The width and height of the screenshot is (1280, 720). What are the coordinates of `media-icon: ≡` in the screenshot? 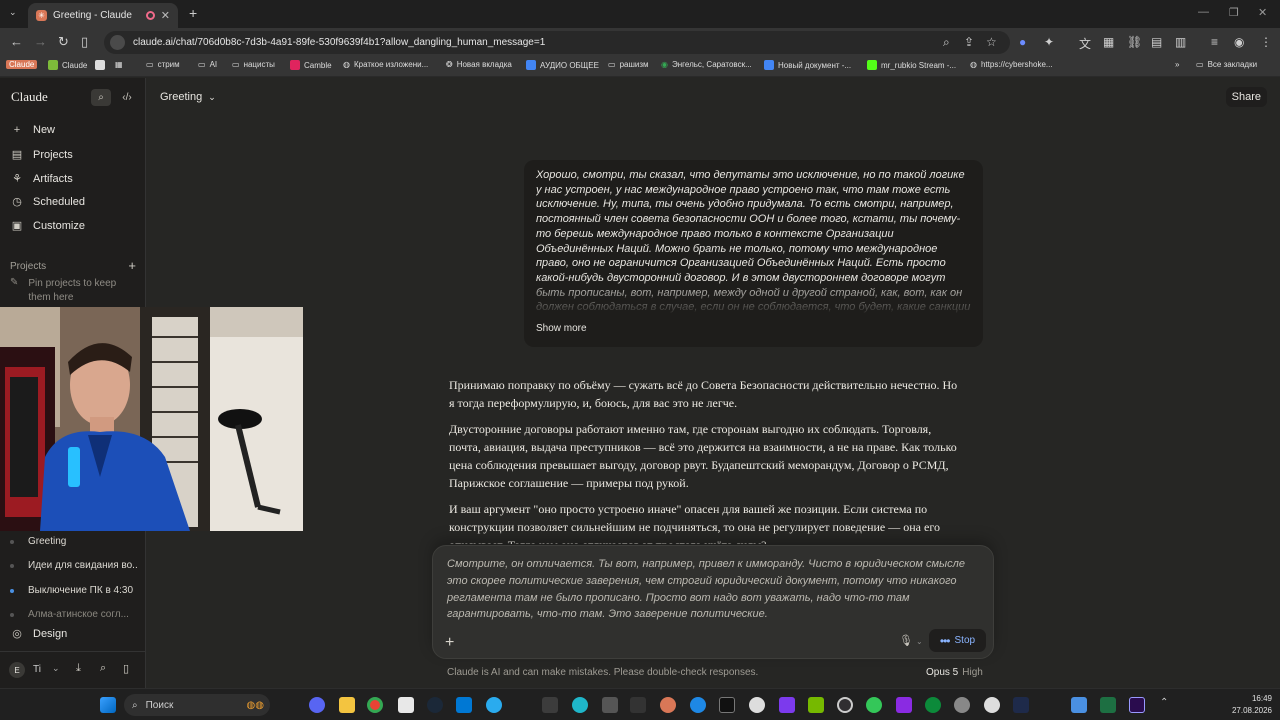 It's located at (1214, 42).